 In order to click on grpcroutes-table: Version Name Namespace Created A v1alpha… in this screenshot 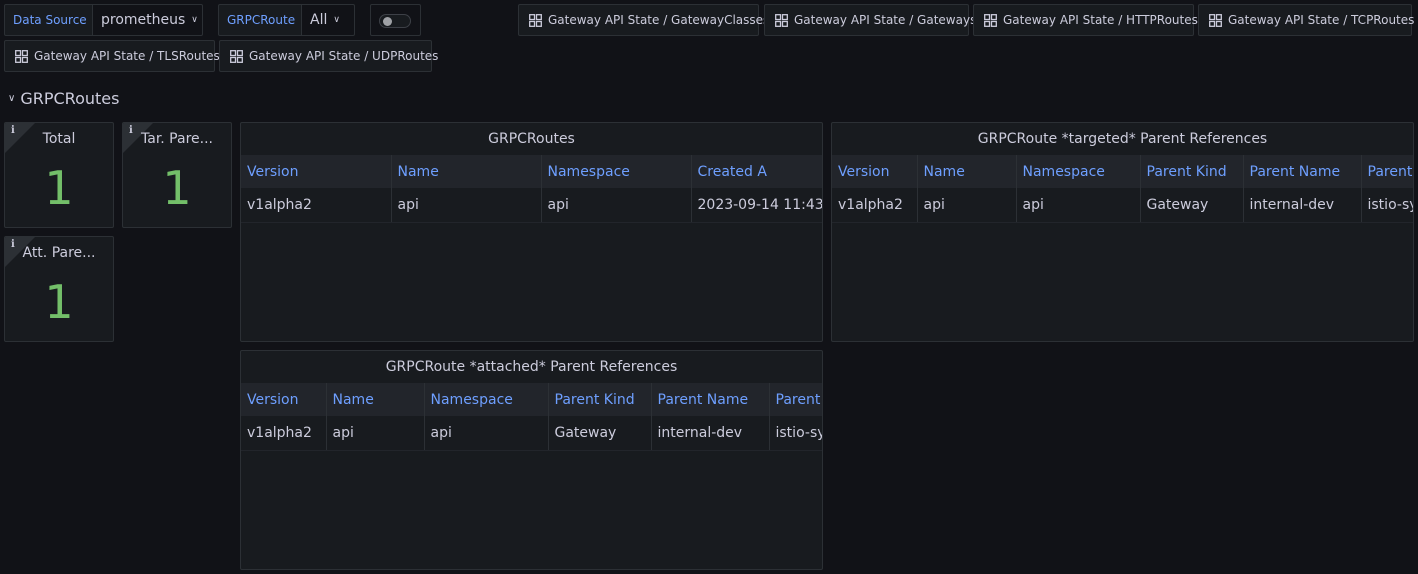, I will do `click(531, 189)`.